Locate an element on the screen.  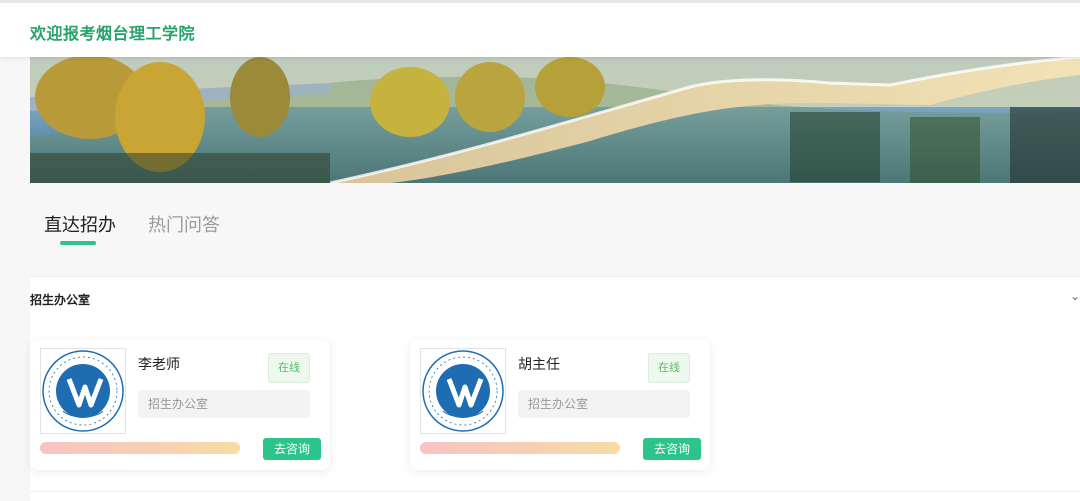
page-title: 欢迎报考烟台理工学院 is located at coordinates (113, 33).